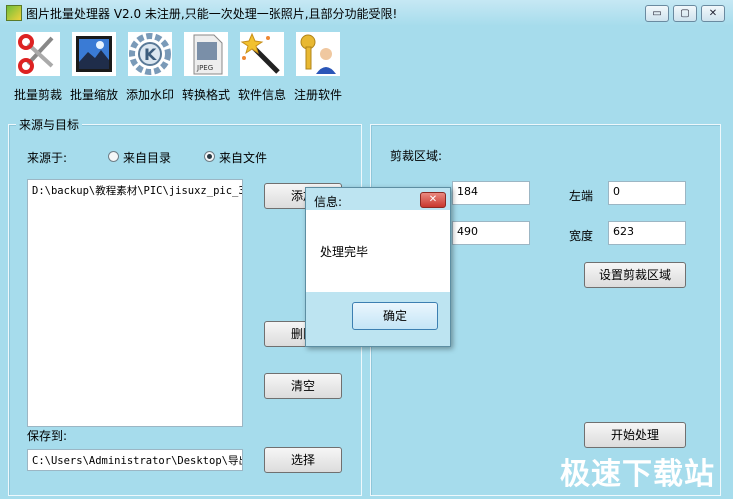 This screenshot has height=499, width=733. I want to click on toolbar-convert-label: 转换格式, so click(205, 95).